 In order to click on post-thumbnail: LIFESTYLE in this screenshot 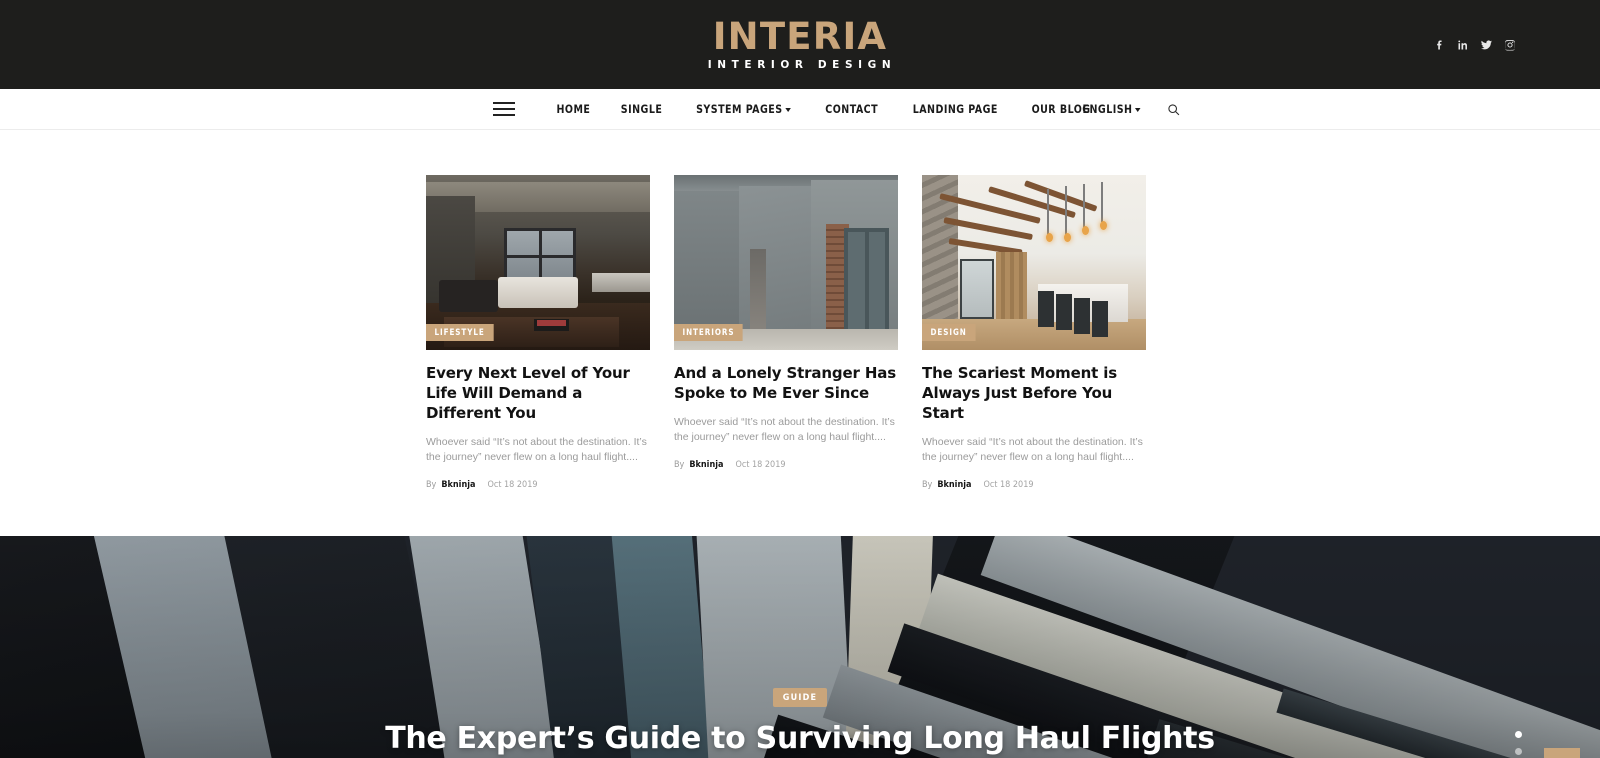, I will do `click(538, 262)`.